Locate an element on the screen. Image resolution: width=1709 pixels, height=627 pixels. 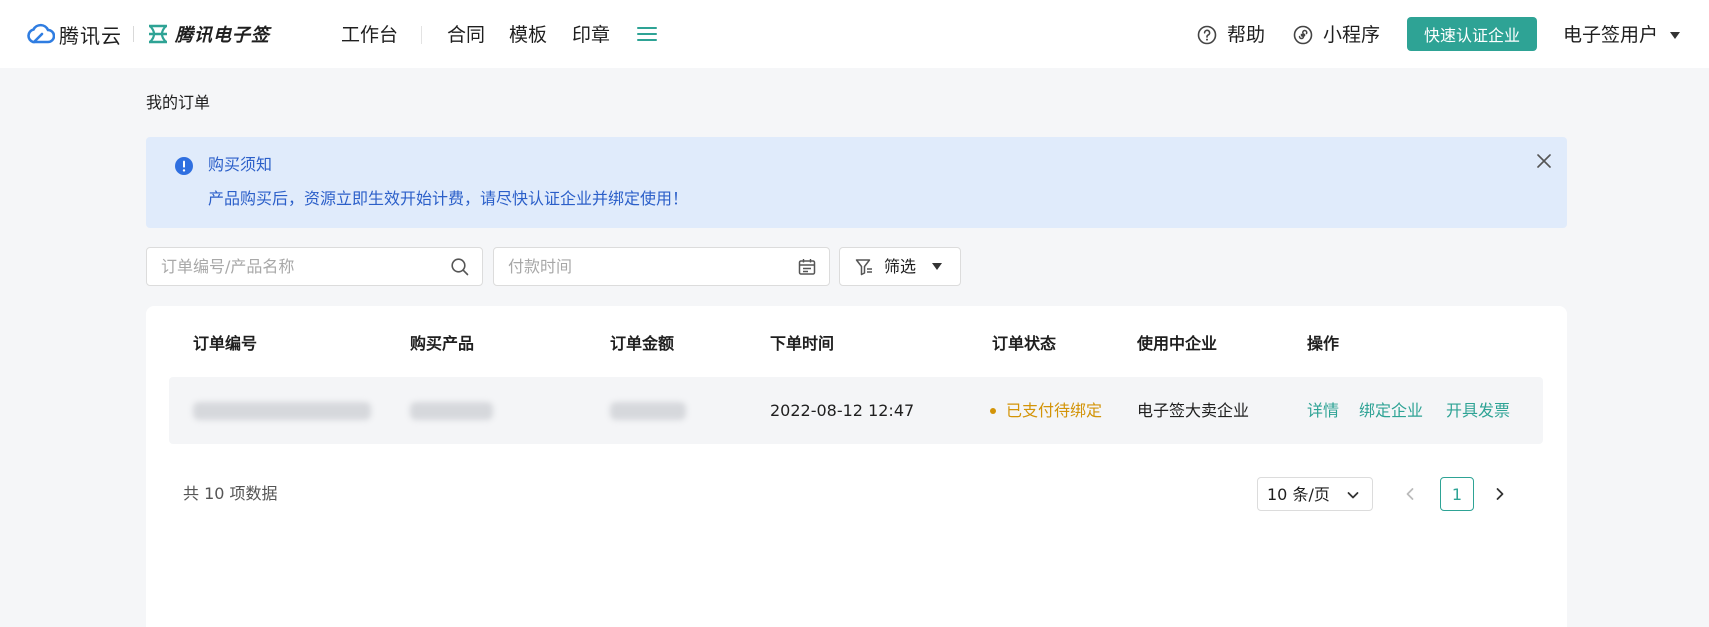
column-header-status: 订单状态 is located at coordinates (1024, 343).